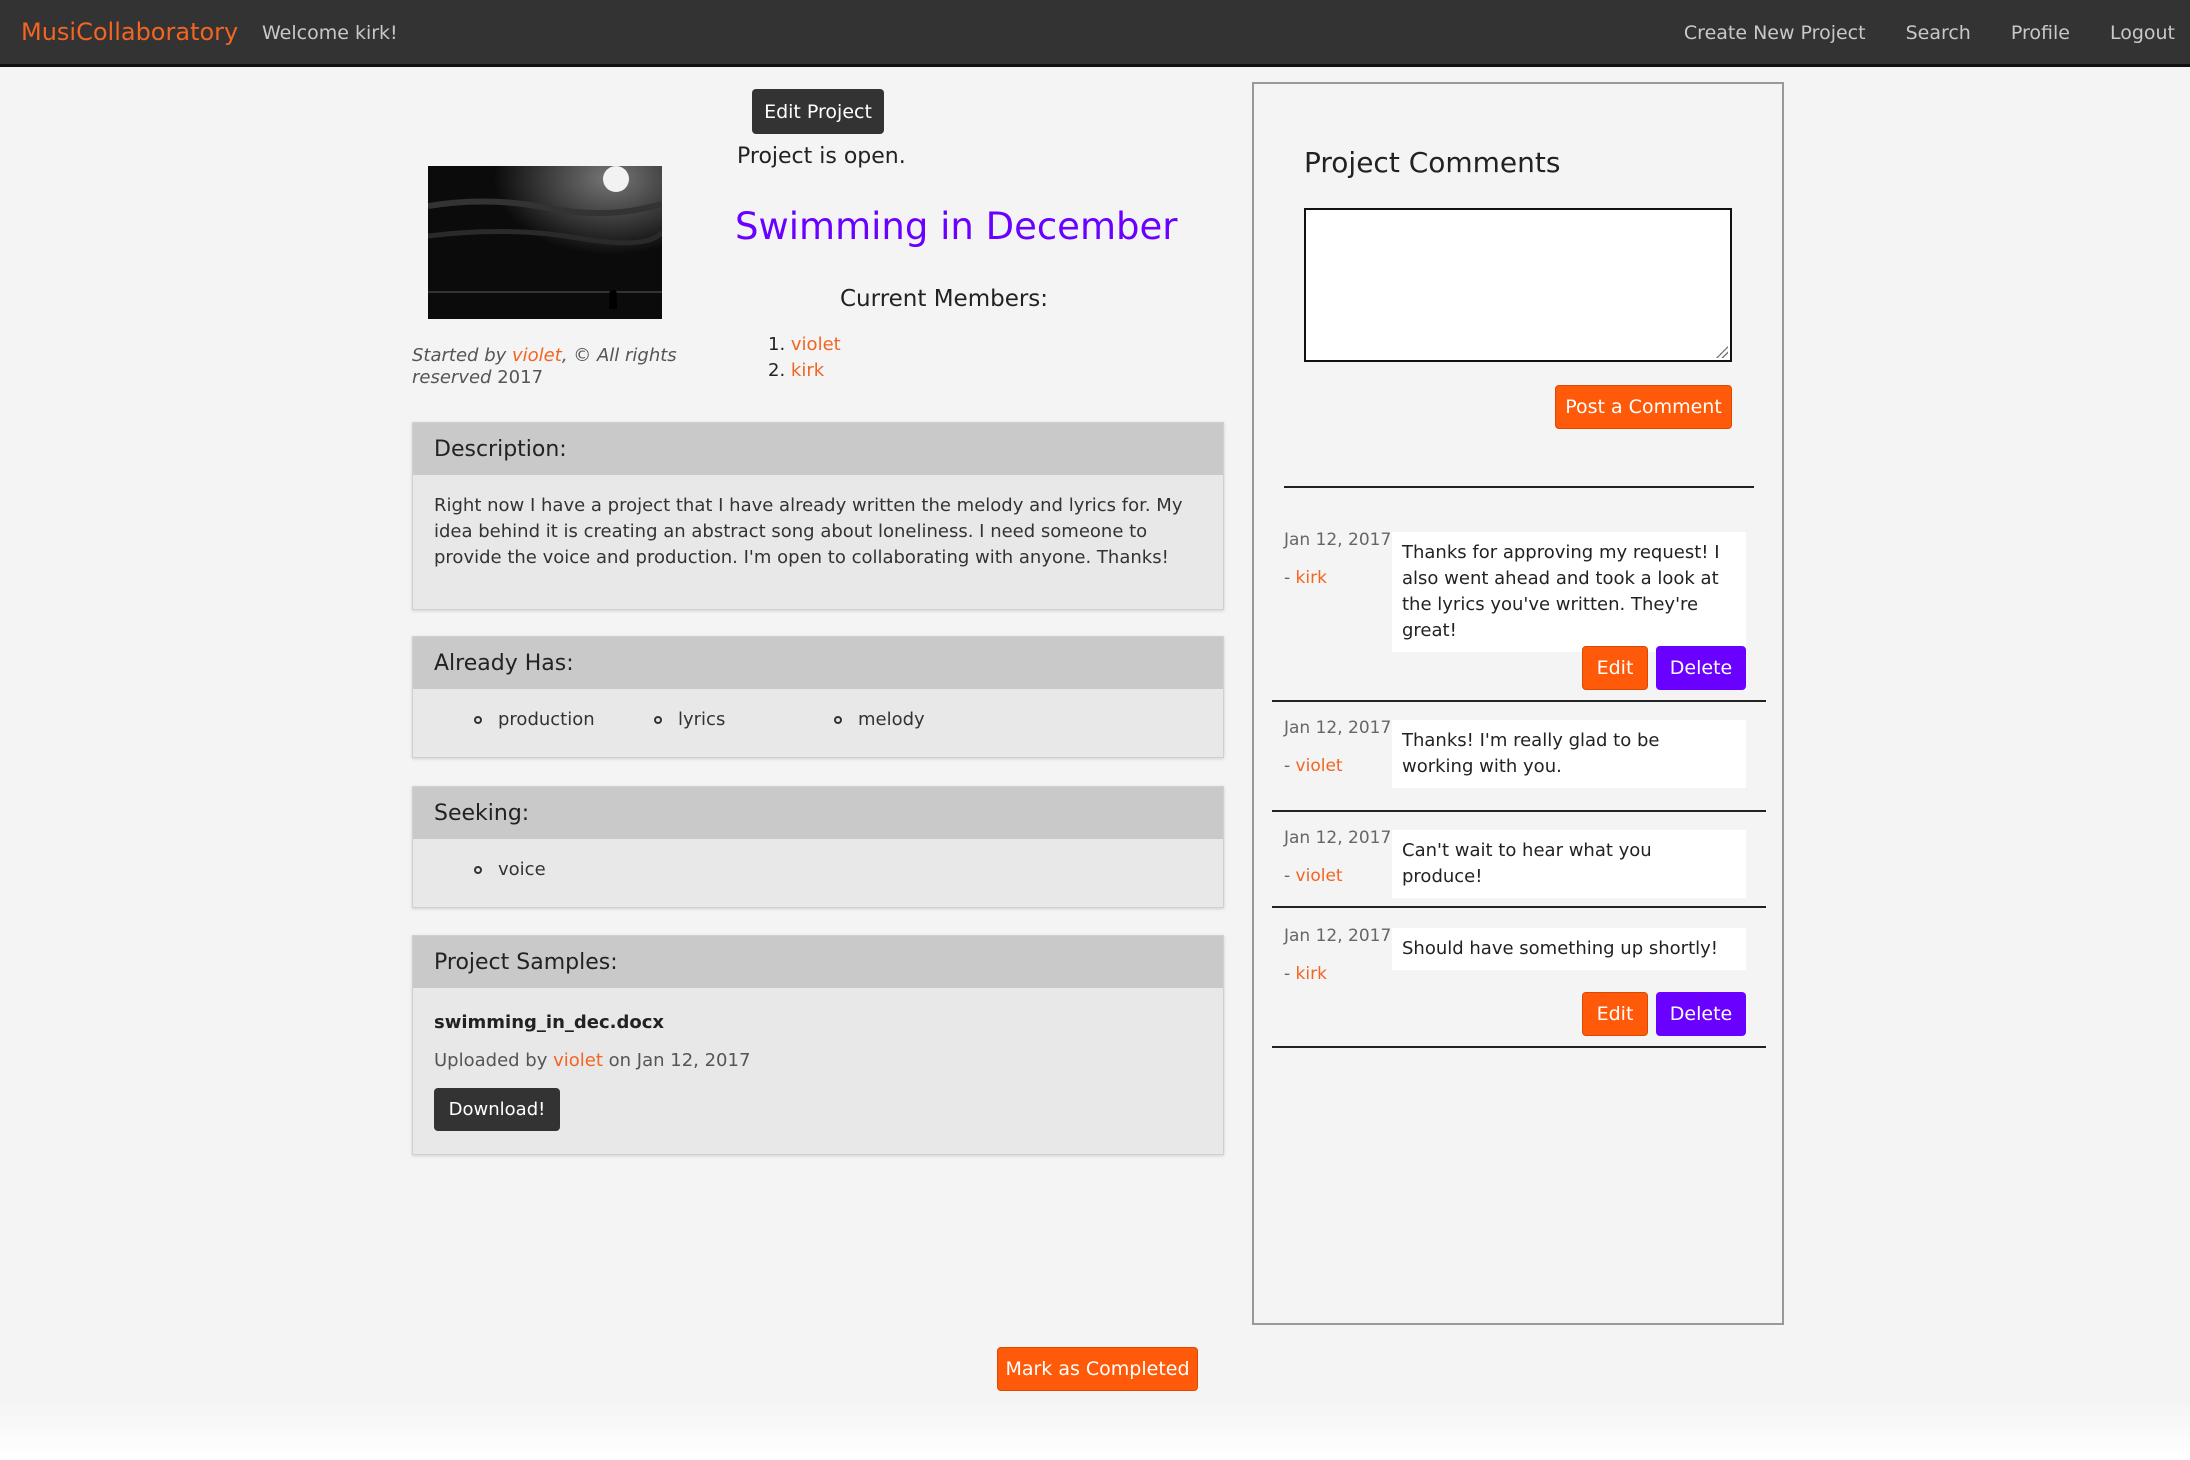 The width and height of the screenshot is (2190, 1460). I want to click on list-item: production, so click(524, 720).